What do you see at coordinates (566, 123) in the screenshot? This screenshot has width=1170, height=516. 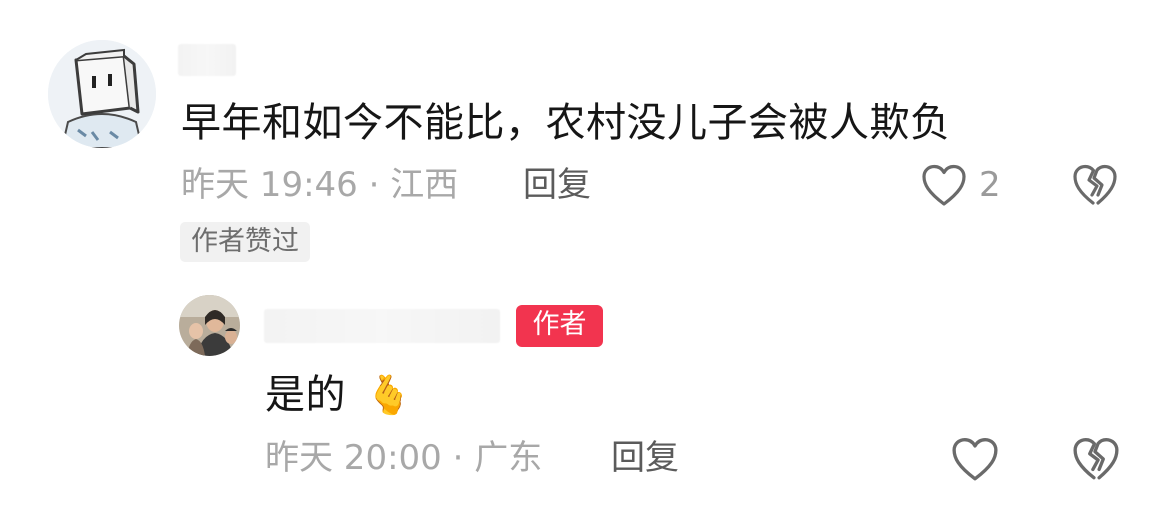 I see `comment-text: 早年和如今不能比，农村没儿子会被人欺负` at bounding box center [566, 123].